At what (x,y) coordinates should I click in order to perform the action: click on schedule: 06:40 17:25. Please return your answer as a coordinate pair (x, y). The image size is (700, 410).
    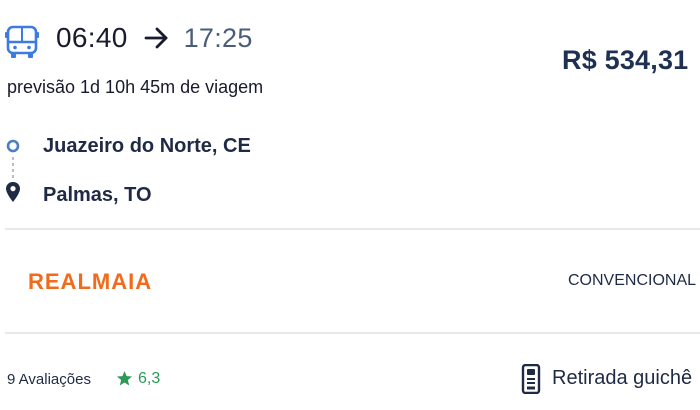
    Looking at the image, I should click on (154, 38).